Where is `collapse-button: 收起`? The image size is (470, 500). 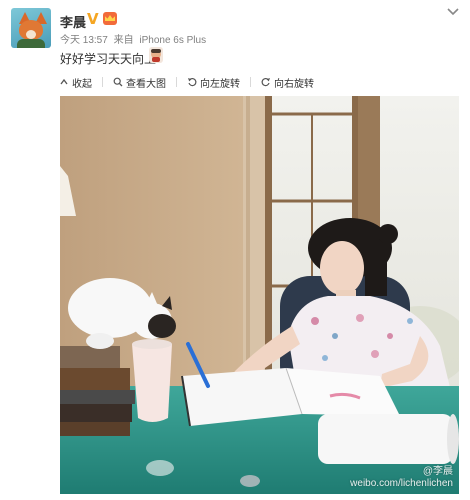 collapse-button: 收起 is located at coordinates (75, 82).